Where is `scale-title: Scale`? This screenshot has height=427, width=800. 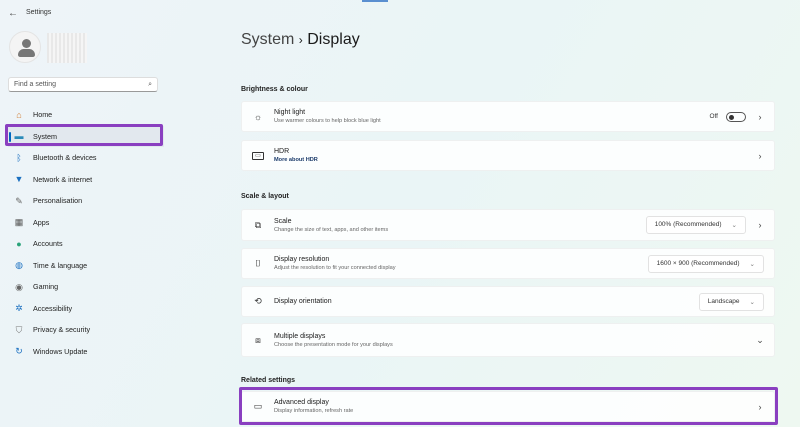 scale-title: Scale is located at coordinates (283, 221).